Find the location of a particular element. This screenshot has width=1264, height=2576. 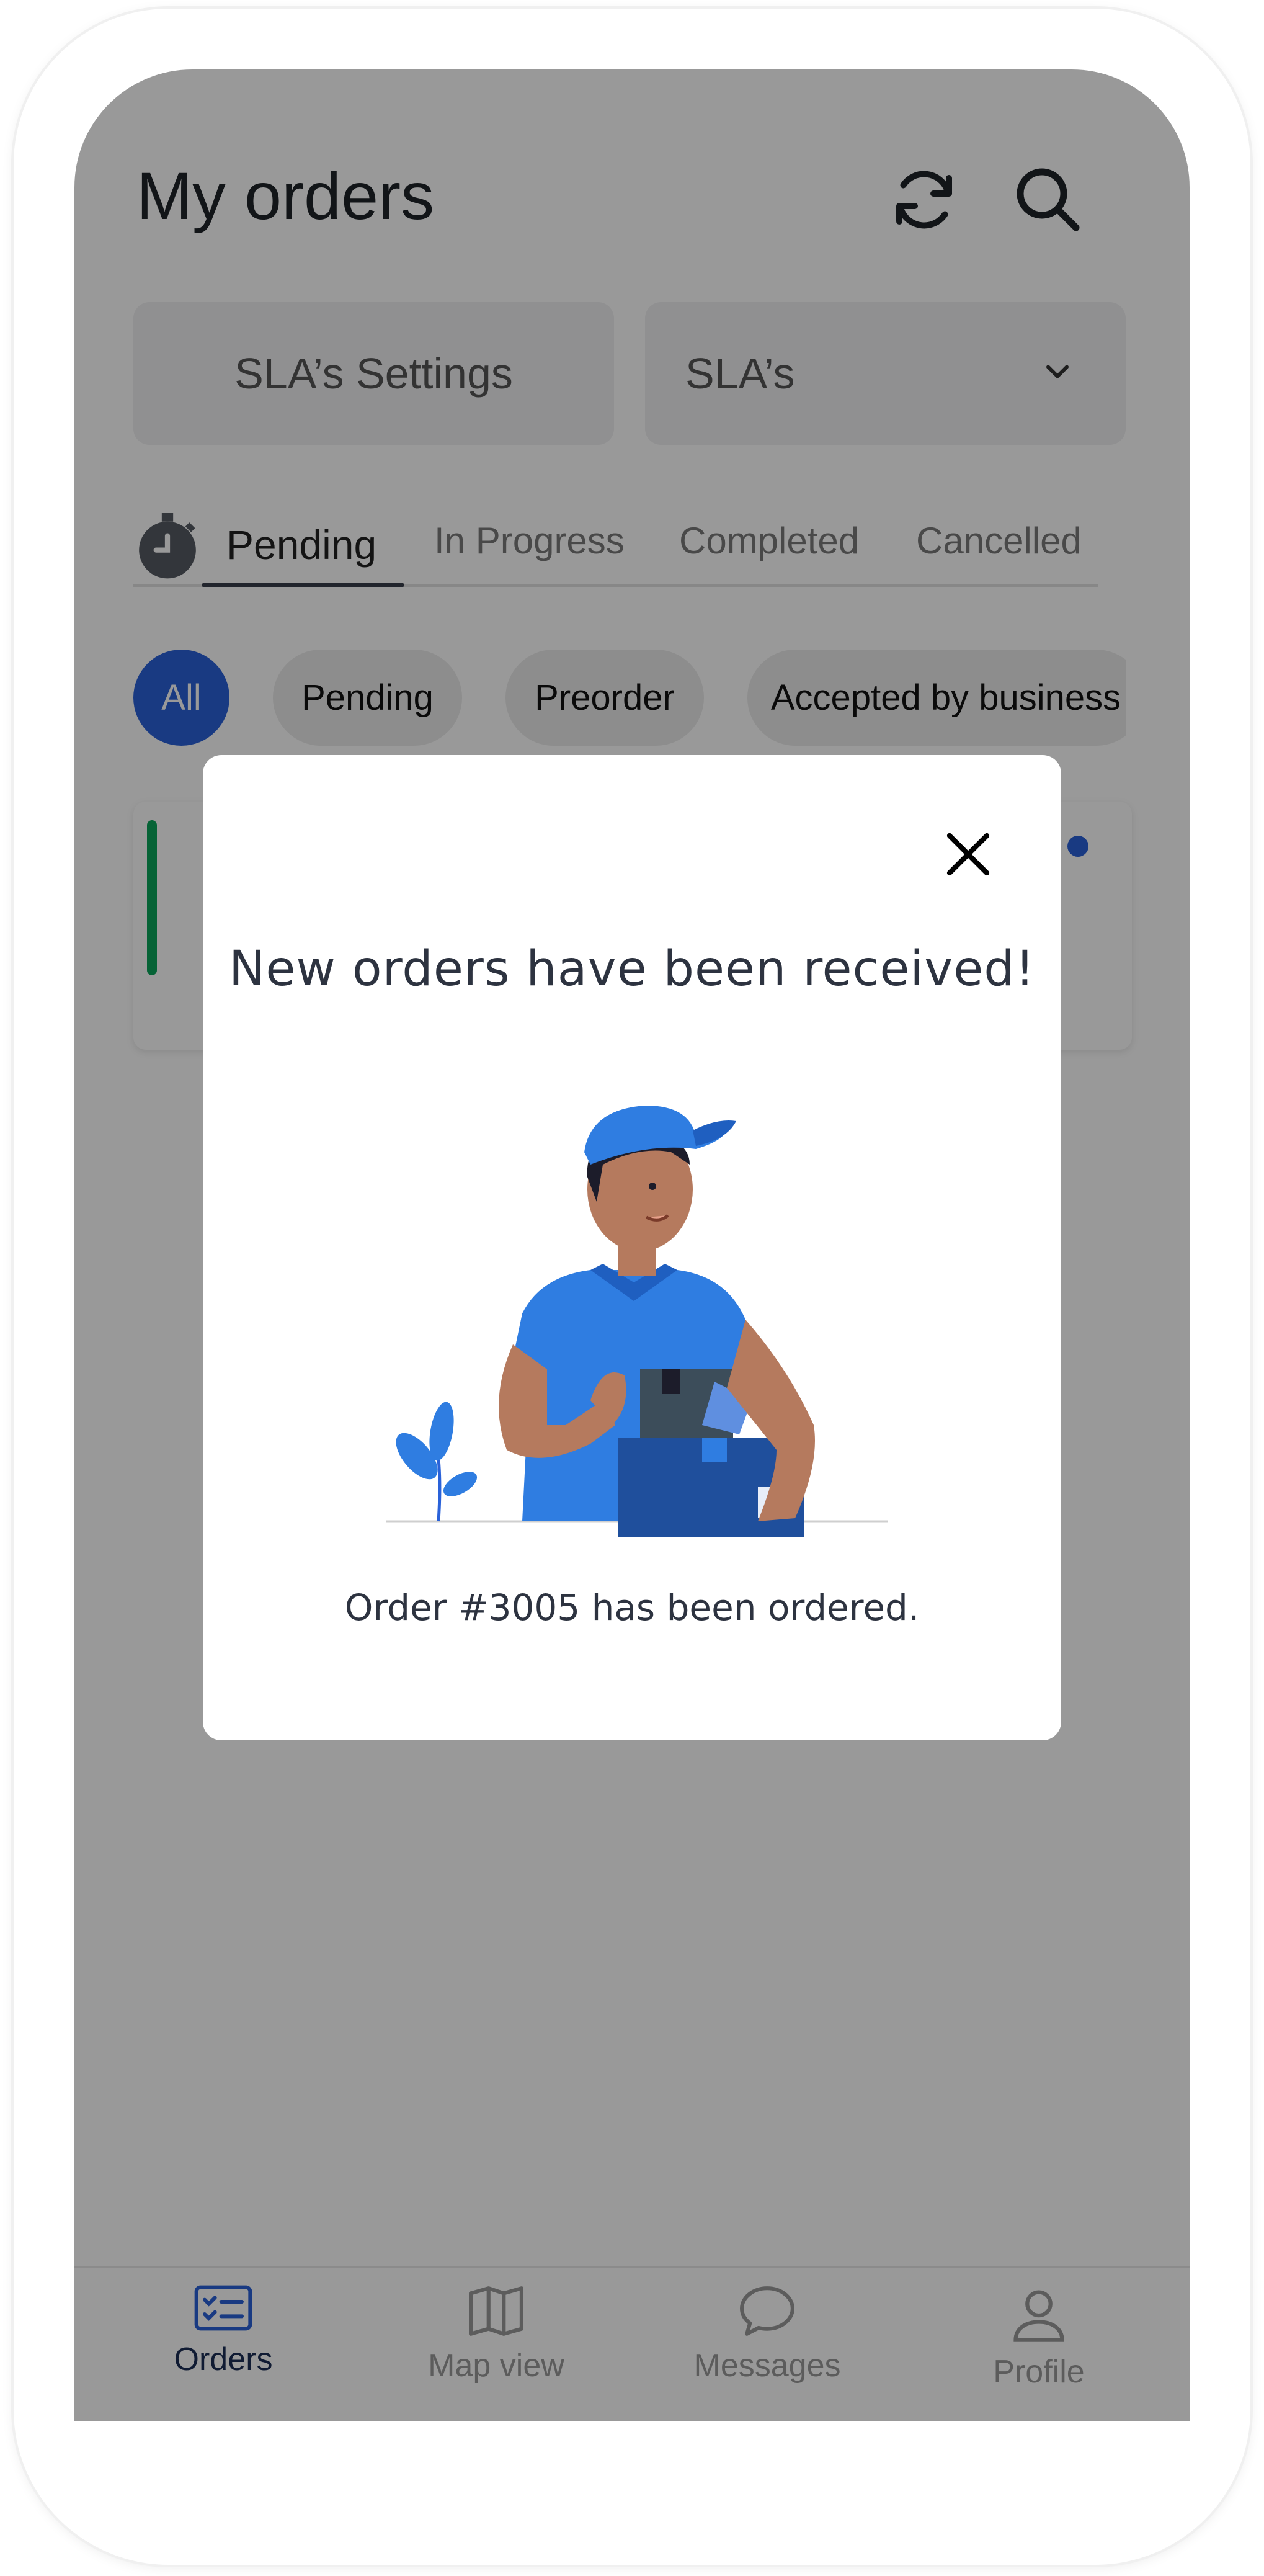

close-button is located at coordinates (968, 854).